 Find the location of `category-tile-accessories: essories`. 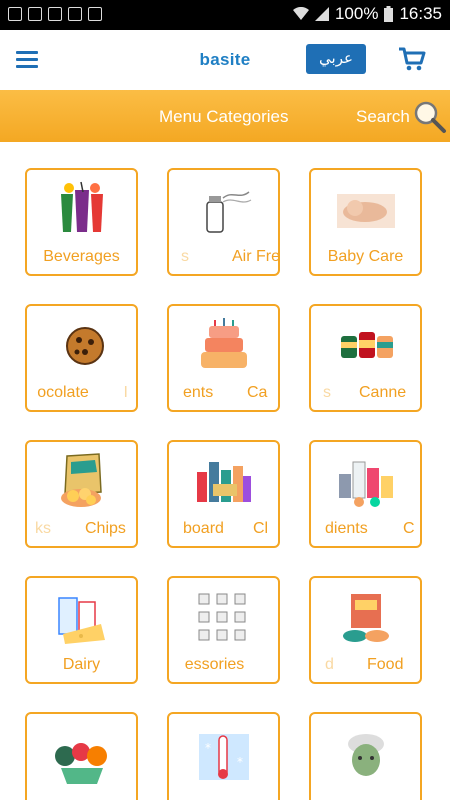

category-tile-accessories: essories is located at coordinates (223, 630).